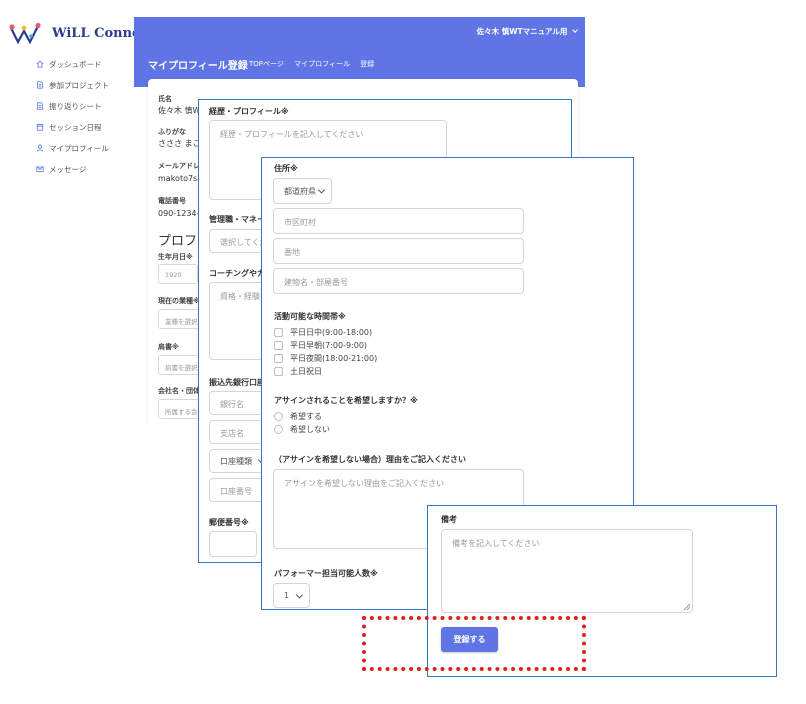  What do you see at coordinates (165, 99) in the screenshot?
I see `name-label: 氏名` at bounding box center [165, 99].